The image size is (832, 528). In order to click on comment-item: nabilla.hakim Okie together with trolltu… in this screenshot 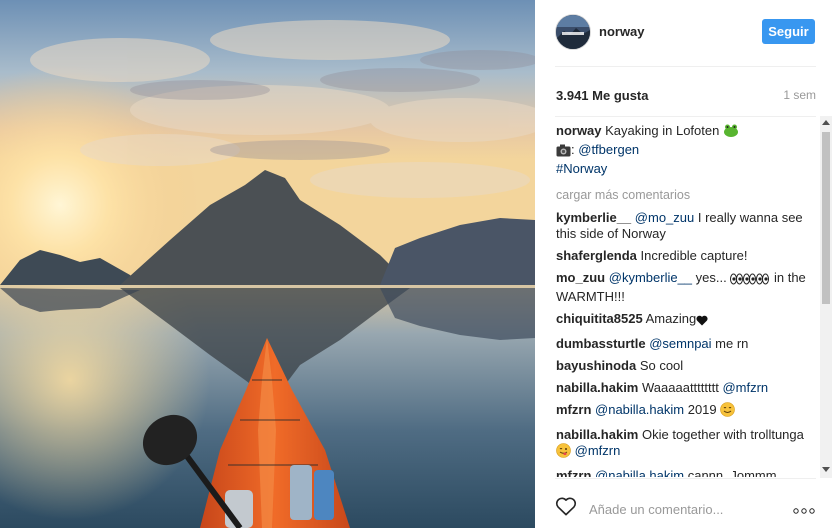, I will do `click(688, 444)`.